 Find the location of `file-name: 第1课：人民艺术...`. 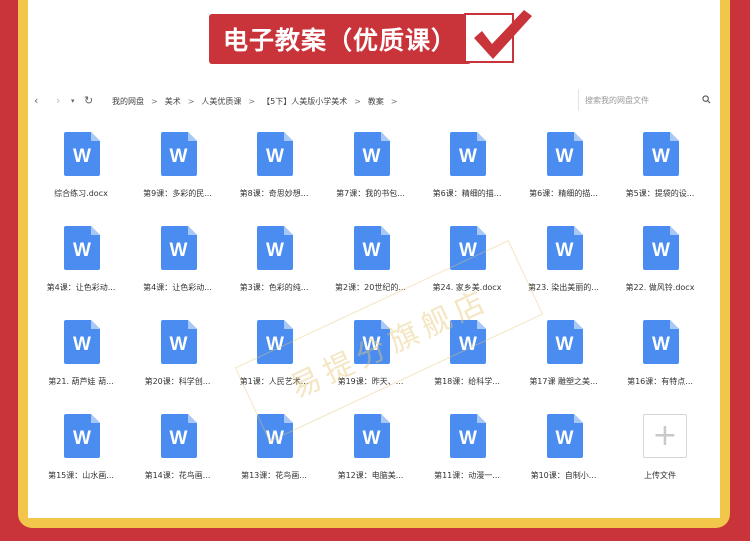

file-name: 第1课：人民艺术... is located at coordinates (274, 381).